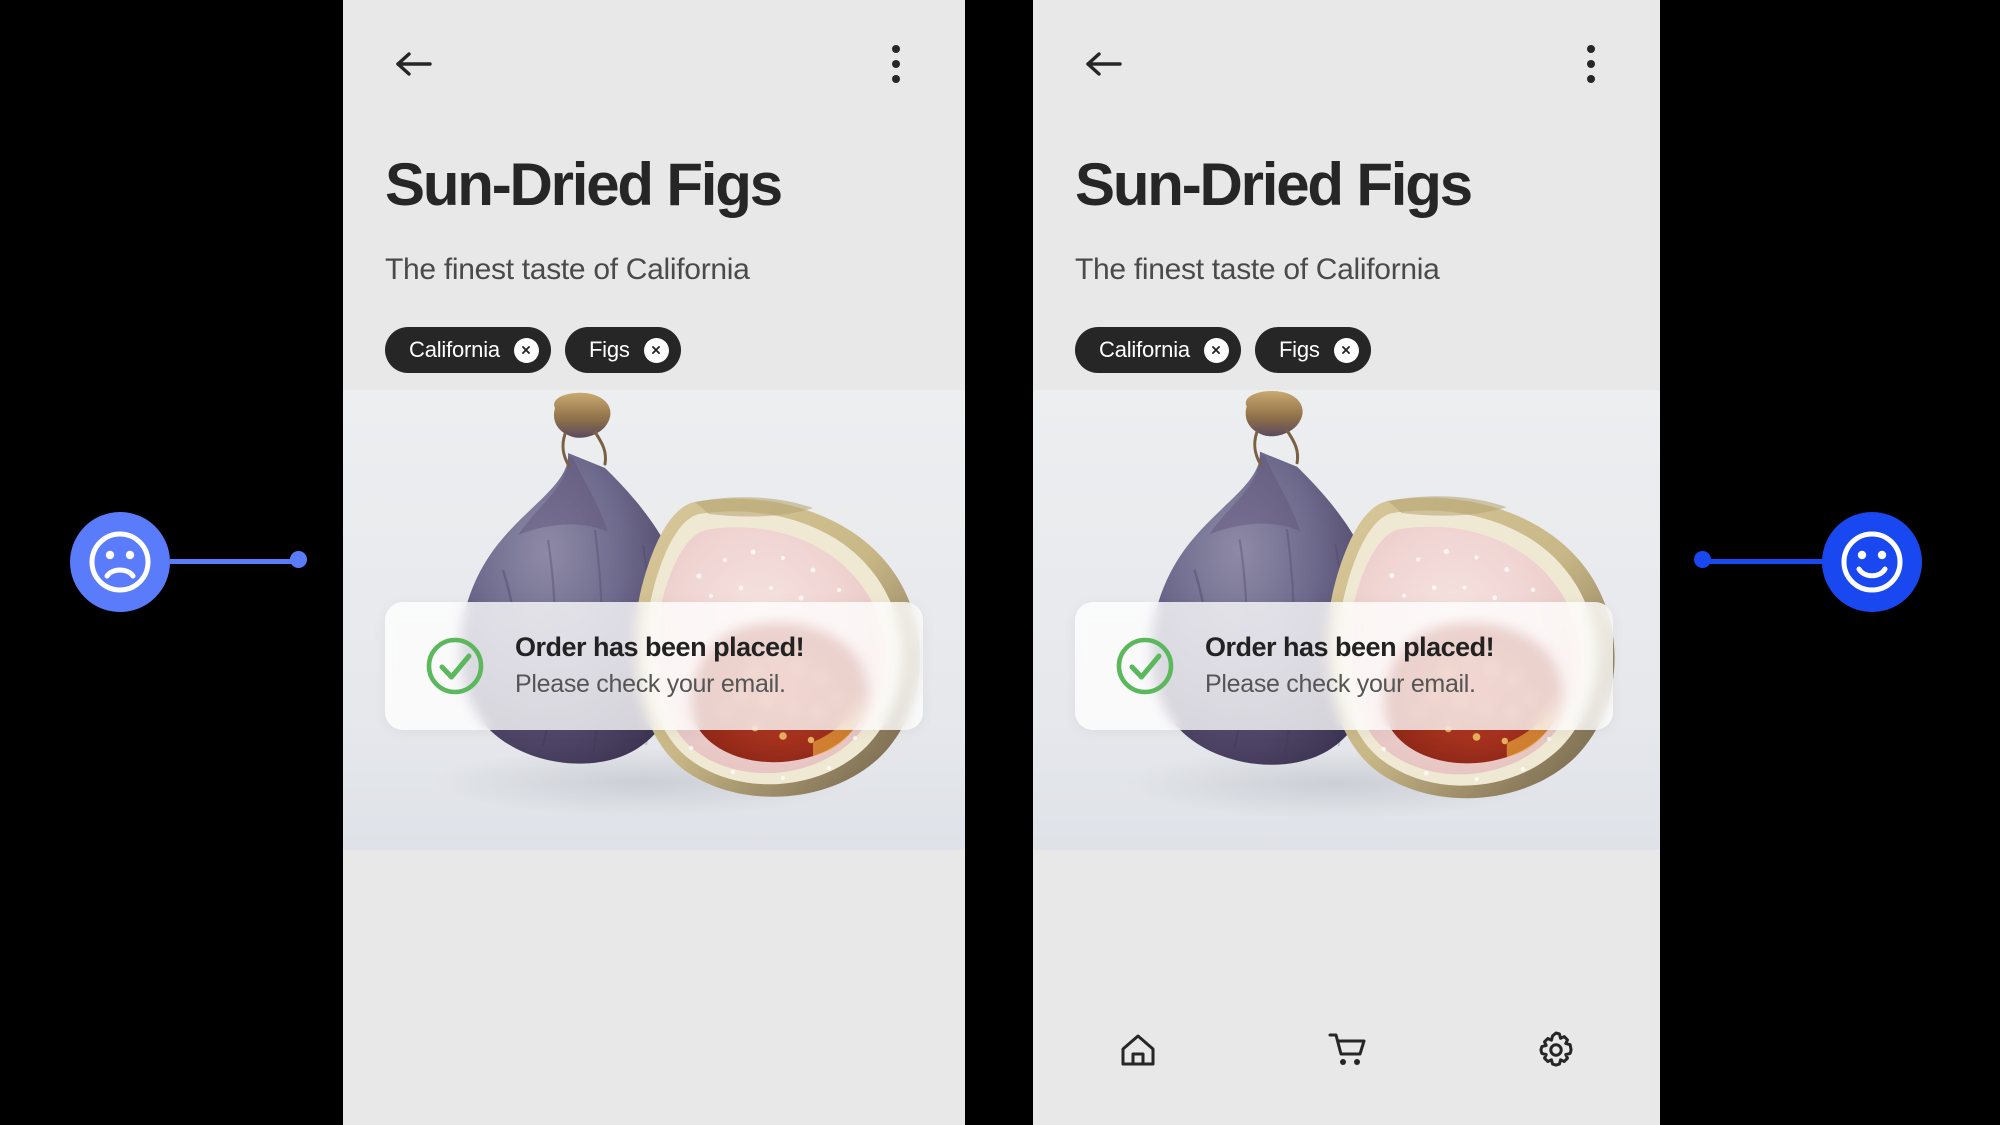 This screenshot has height=1125, width=2000. Describe the element at coordinates (298, 559) in the screenshot. I see `left-marker-endpoint-dot` at that location.